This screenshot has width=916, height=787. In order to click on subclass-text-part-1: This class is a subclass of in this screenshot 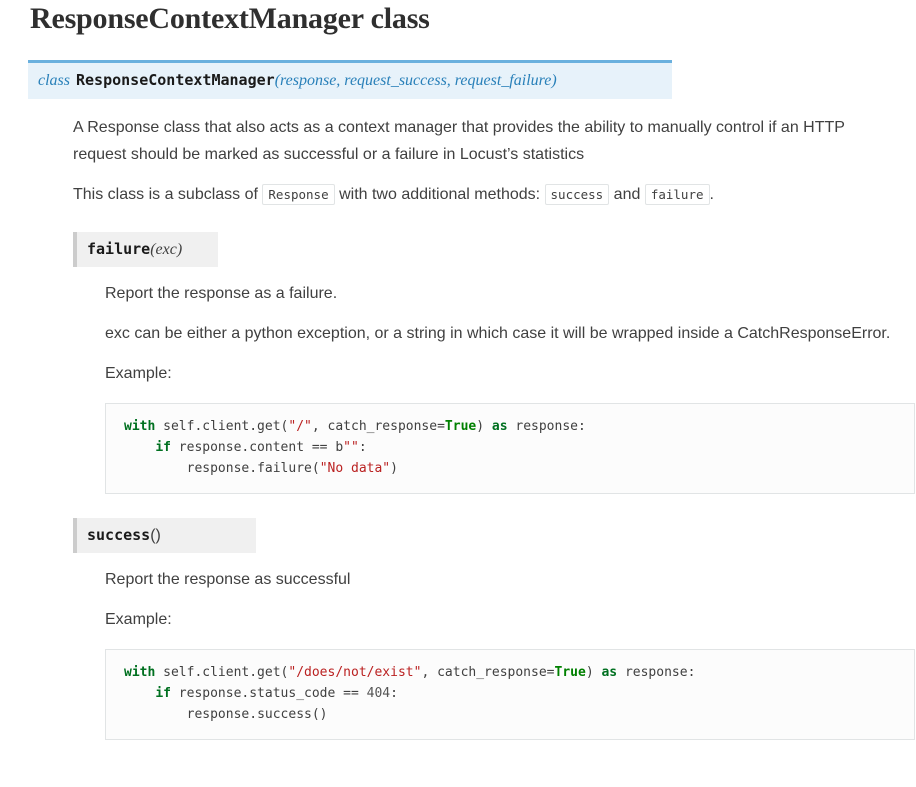, I will do `click(165, 194)`.